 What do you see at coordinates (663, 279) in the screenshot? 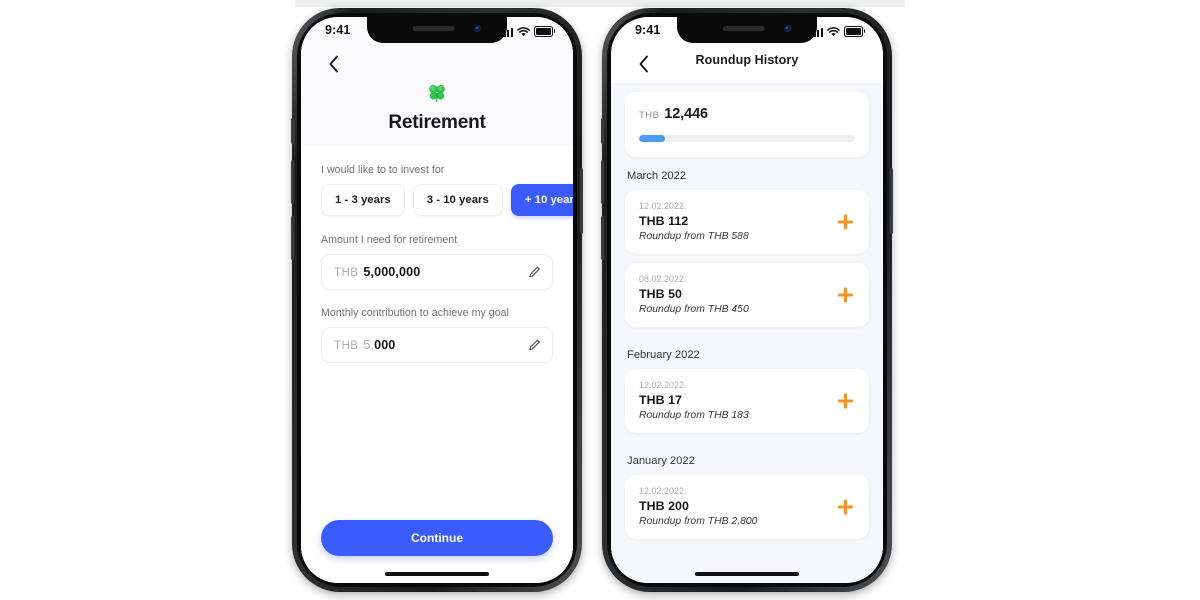
I see `transaction-date: 08.02.2022.` at bounding box center [663, 279].